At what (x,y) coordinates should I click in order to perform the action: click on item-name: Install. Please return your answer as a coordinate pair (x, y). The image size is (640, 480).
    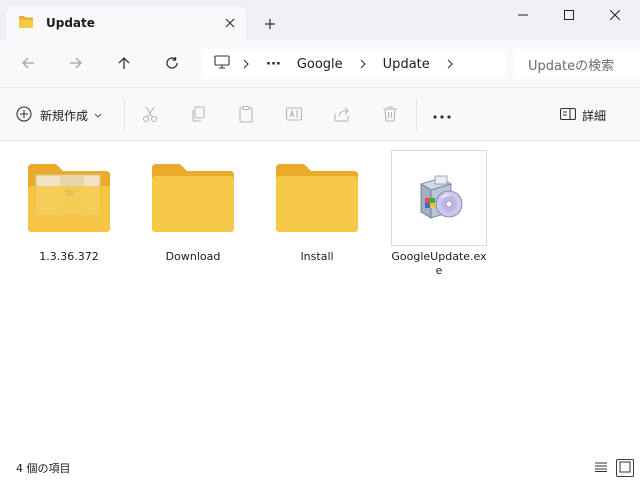
    Looking at the image, I should click on (317, 256).